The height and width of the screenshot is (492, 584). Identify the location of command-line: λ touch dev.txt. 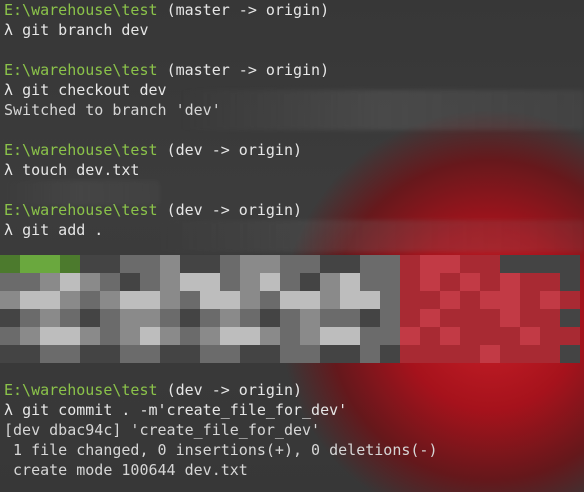
(292, 170).